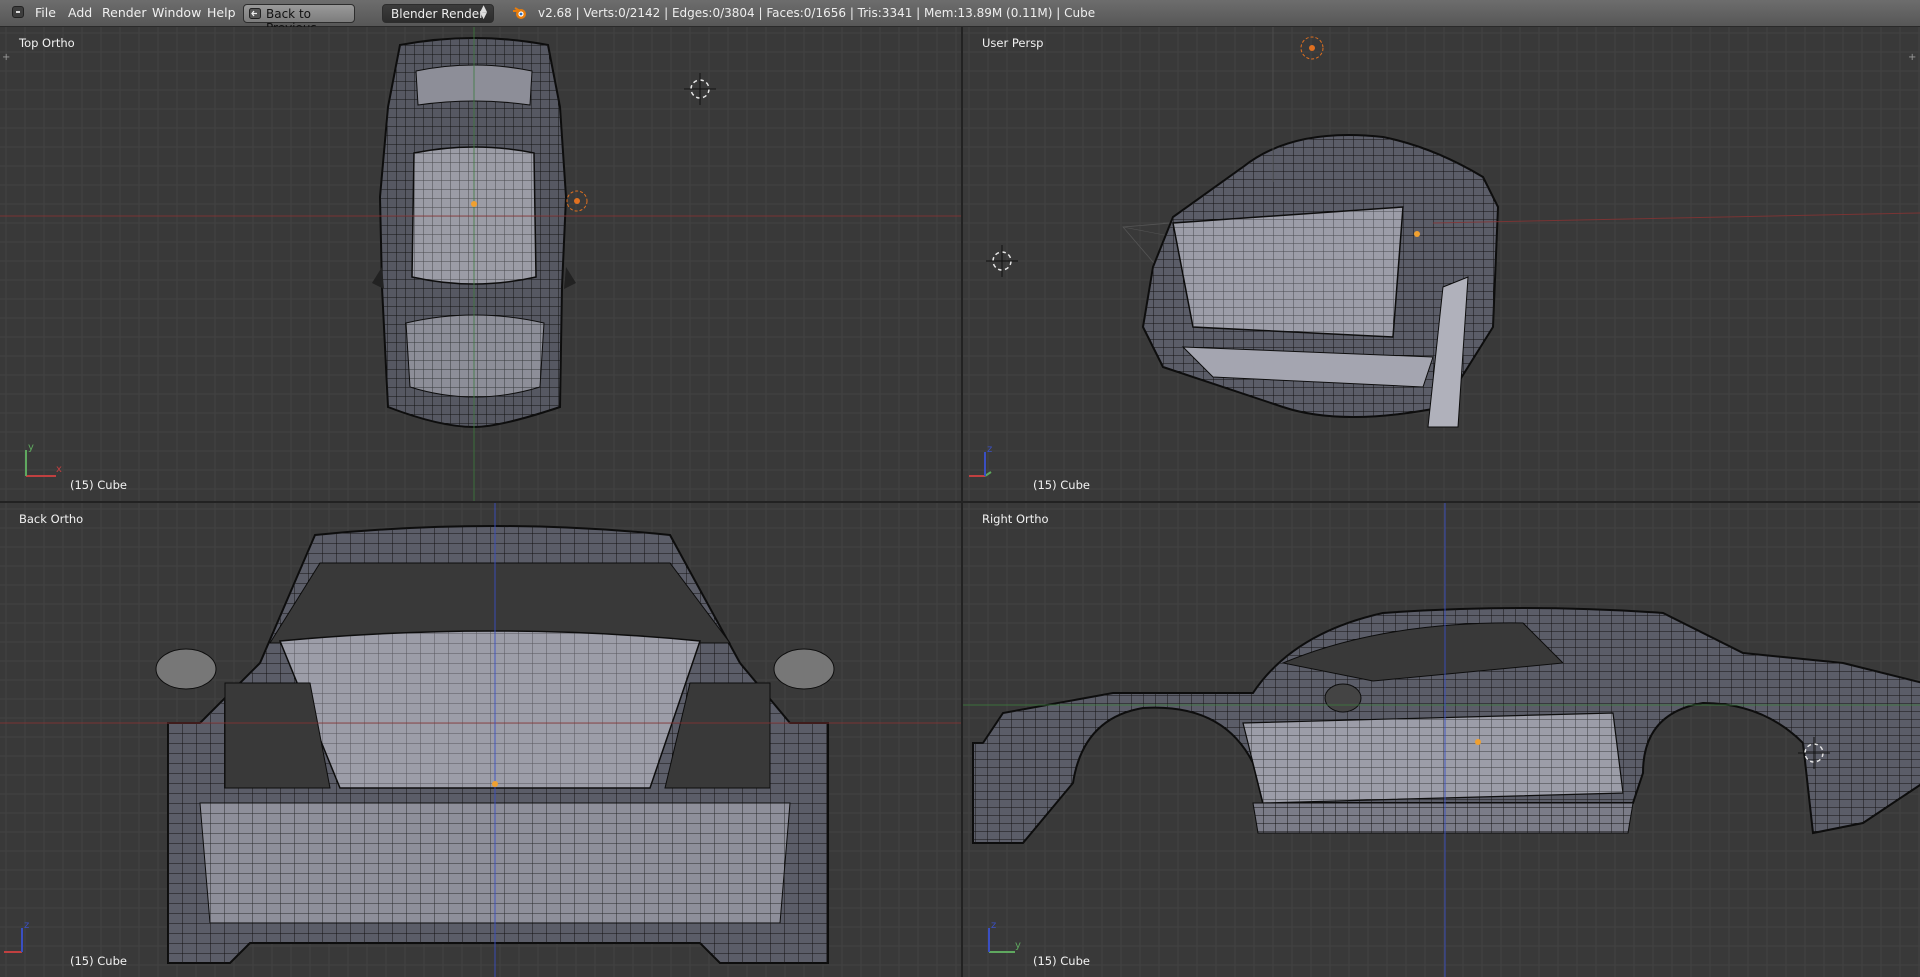 This screenshot has height=977, width=1920. Describe the element at coordinates (255, 13) in the screenshot. I see `back-arrow-icon` at that location.